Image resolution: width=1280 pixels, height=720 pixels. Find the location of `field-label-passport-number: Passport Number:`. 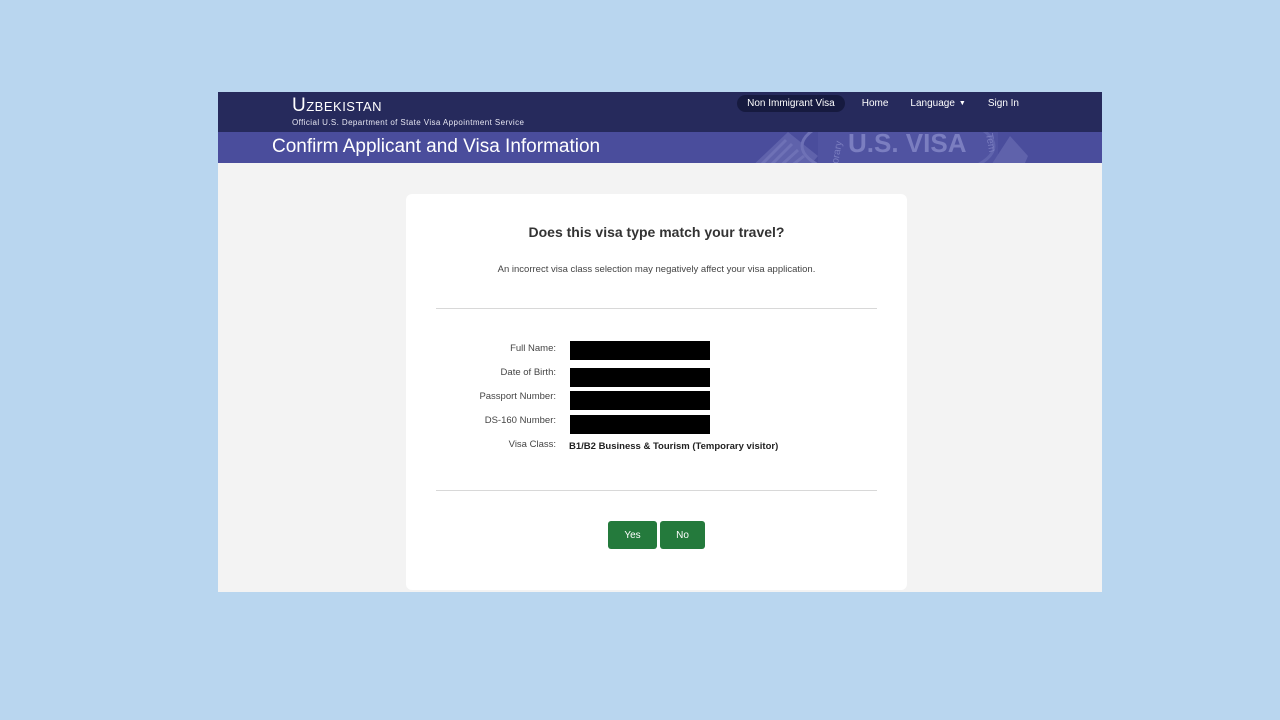

field-label-passport-number: Passport Number: is located at coordinates (517, 396).